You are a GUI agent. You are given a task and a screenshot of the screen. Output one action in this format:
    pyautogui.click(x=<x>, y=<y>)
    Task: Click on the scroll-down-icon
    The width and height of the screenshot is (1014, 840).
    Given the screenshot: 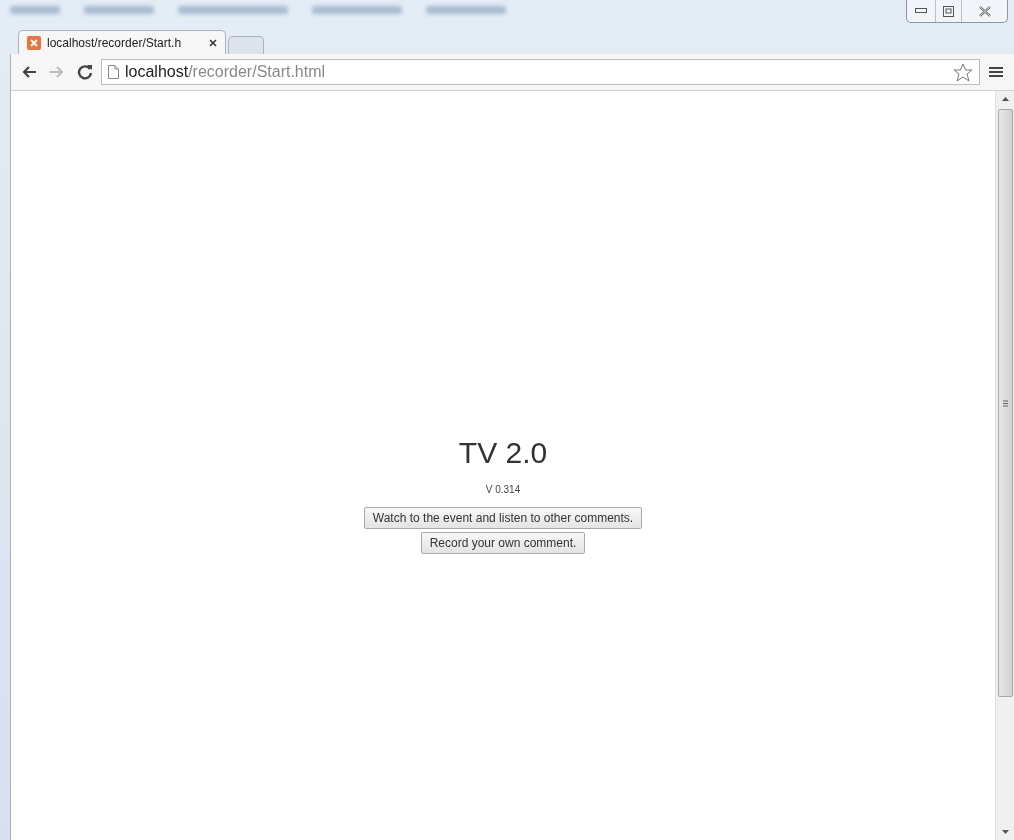 What is the action you would take?
    pyautogui.click(x=1005, y=832)
    